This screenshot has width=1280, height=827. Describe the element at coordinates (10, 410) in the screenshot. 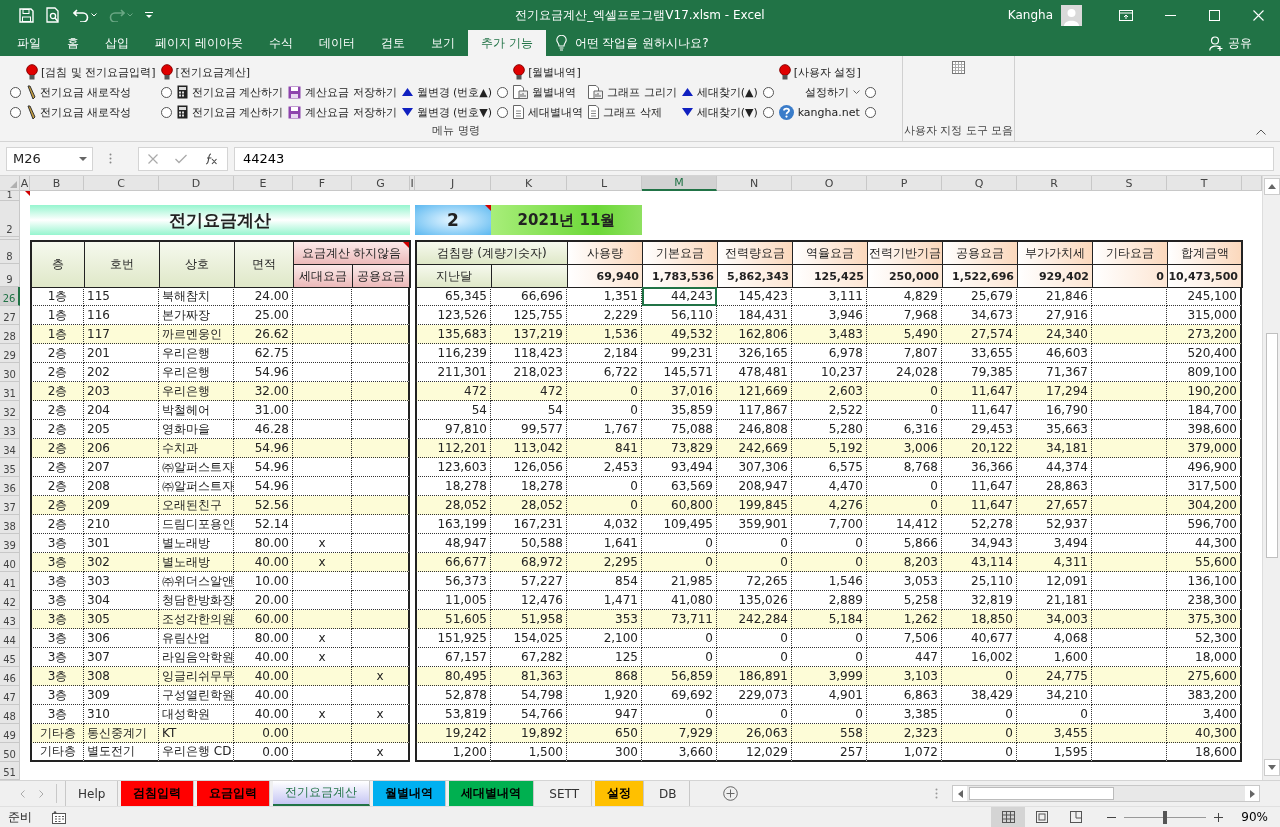

I see `row-header: 32` at that location.